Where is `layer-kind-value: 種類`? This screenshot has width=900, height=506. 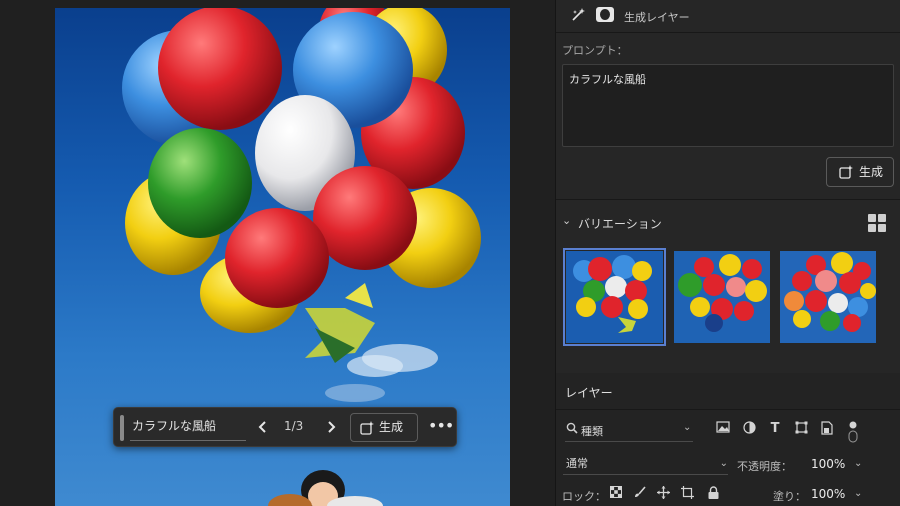
layer-kind-value: 種類 is located at coordinates (592, 431).